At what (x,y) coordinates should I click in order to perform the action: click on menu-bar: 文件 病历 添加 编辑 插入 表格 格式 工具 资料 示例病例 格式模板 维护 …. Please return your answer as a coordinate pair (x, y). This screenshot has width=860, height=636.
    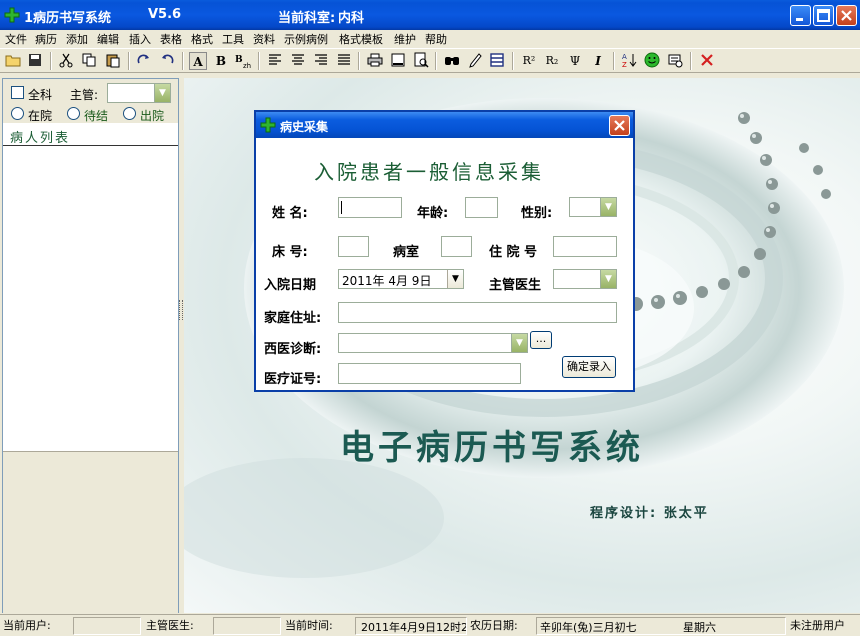
    Looking at the image, I should click on (430, 38).